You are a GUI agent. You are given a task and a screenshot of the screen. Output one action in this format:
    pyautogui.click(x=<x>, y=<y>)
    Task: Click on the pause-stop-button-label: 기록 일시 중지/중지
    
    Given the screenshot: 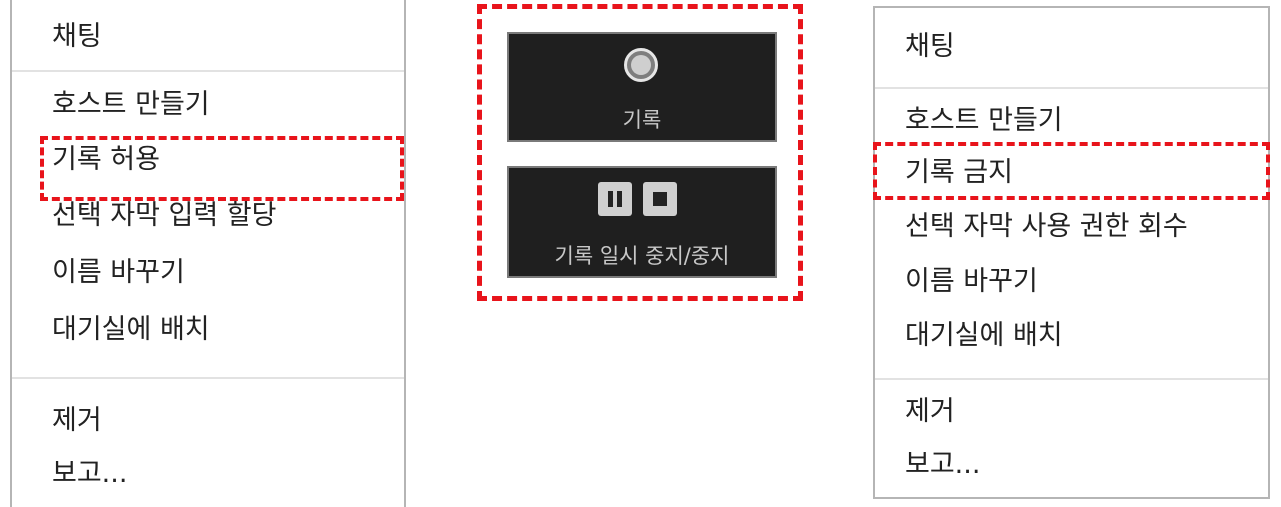 What is the action you would take?
    pyautogui.click(x=642, y=256)
    